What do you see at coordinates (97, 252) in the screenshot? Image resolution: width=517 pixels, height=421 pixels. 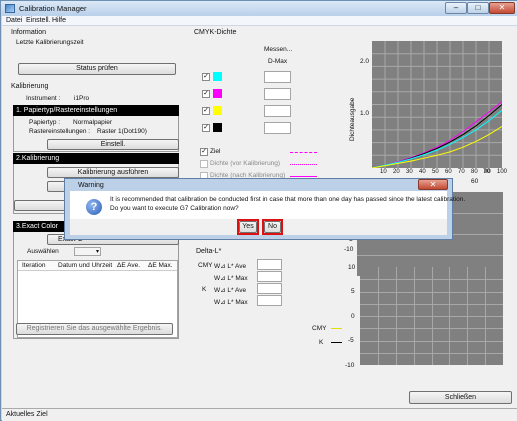 I see `chevron-down-icon: ▾` at bounding box center [97, 252].